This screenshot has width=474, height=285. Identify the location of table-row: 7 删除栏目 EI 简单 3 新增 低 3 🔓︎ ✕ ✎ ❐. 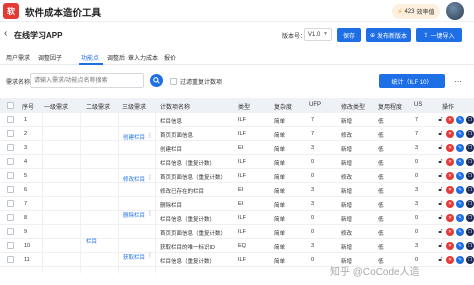
(237, 204).